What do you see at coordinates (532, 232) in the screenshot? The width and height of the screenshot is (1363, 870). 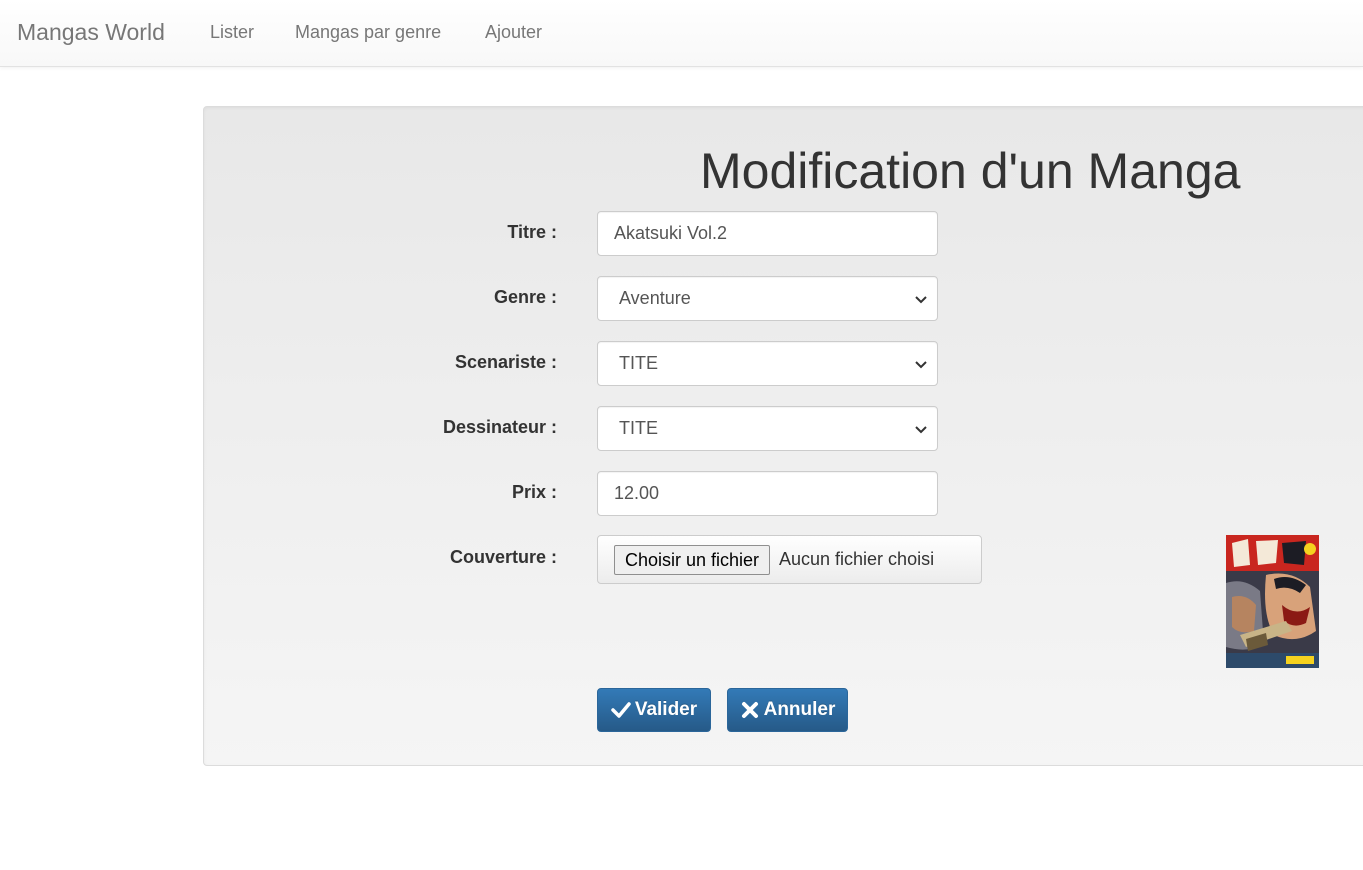 I see `titre-label: Titre :` at bounding box center [532, 232].